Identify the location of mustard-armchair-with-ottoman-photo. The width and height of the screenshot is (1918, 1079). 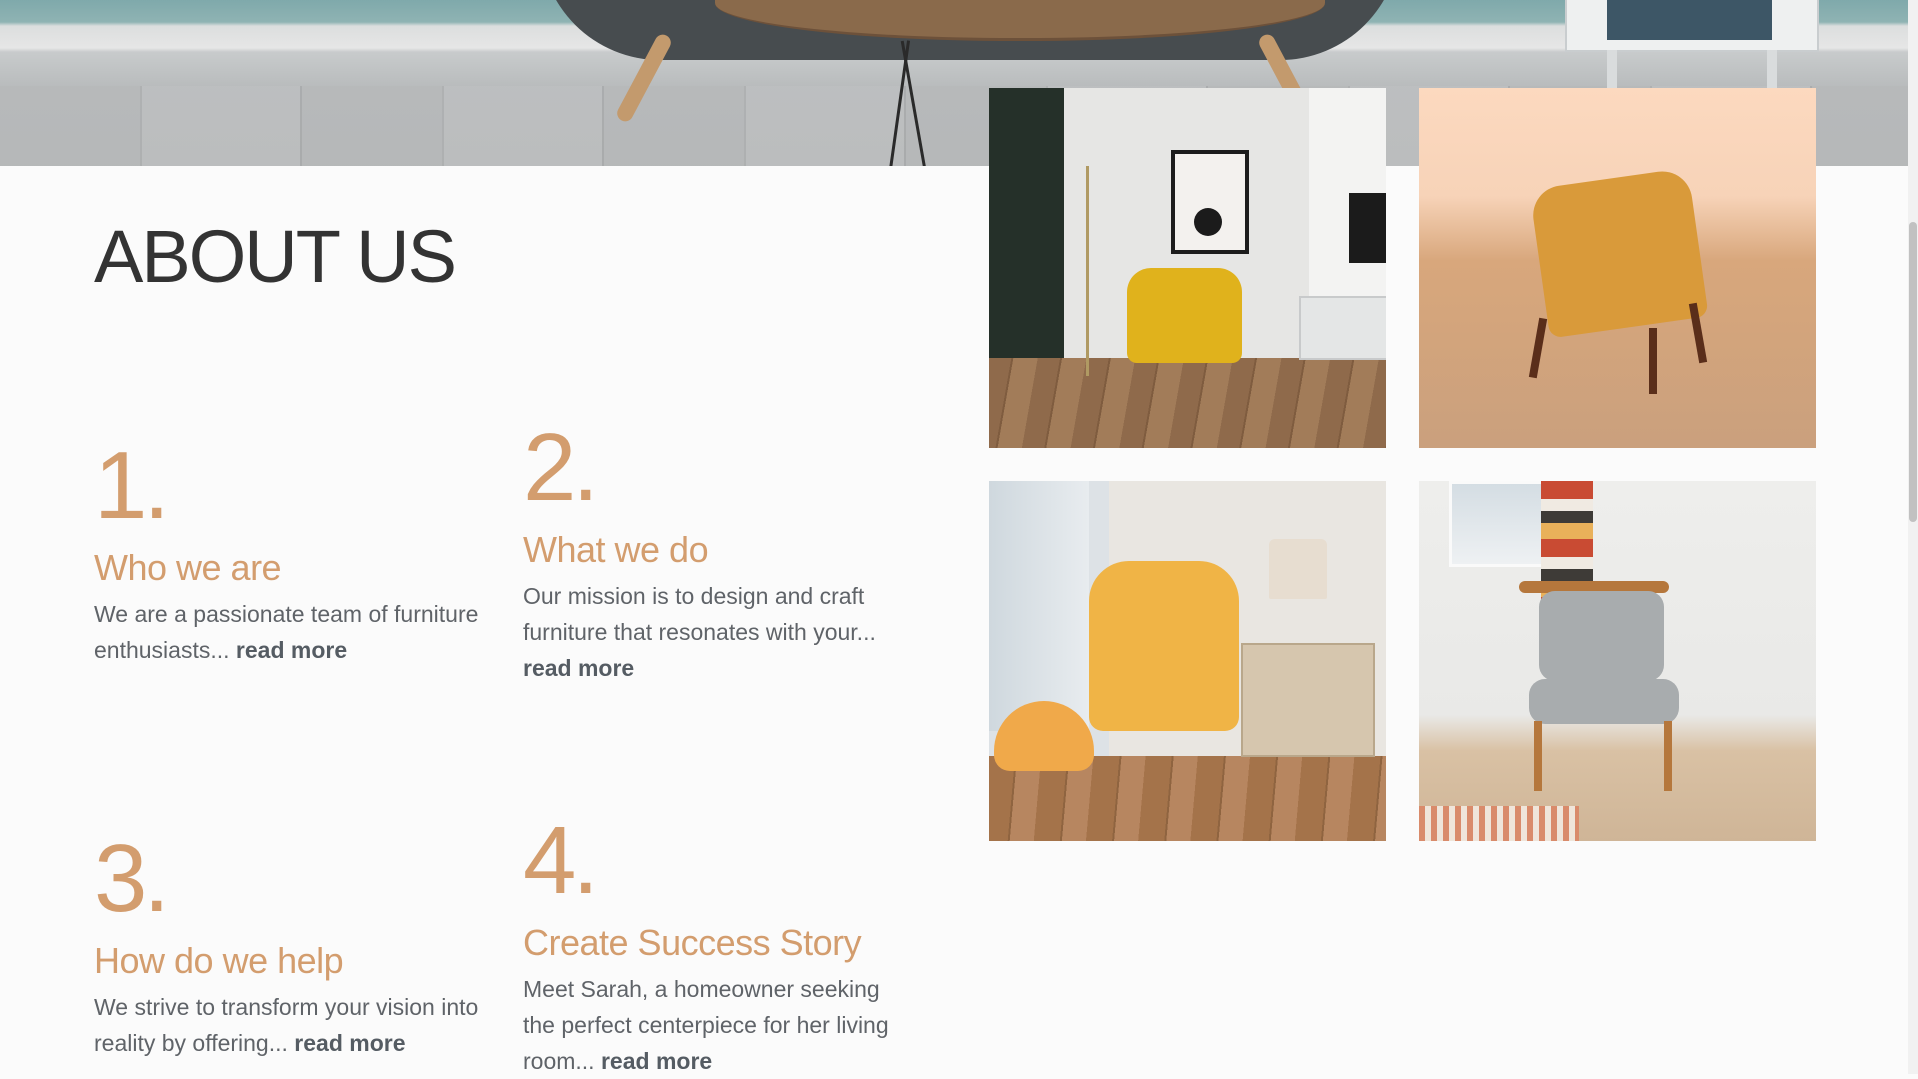
(1187, 661).